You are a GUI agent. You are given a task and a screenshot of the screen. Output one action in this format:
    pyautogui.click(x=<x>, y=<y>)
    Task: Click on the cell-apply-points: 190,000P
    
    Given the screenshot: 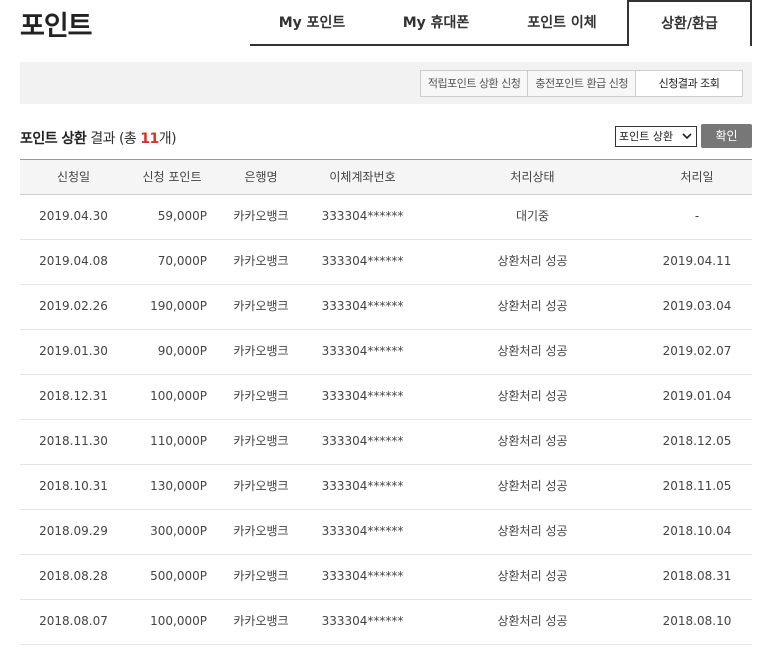 What is the action you would take?
    pyautogui.click(x=178, y=306)
    